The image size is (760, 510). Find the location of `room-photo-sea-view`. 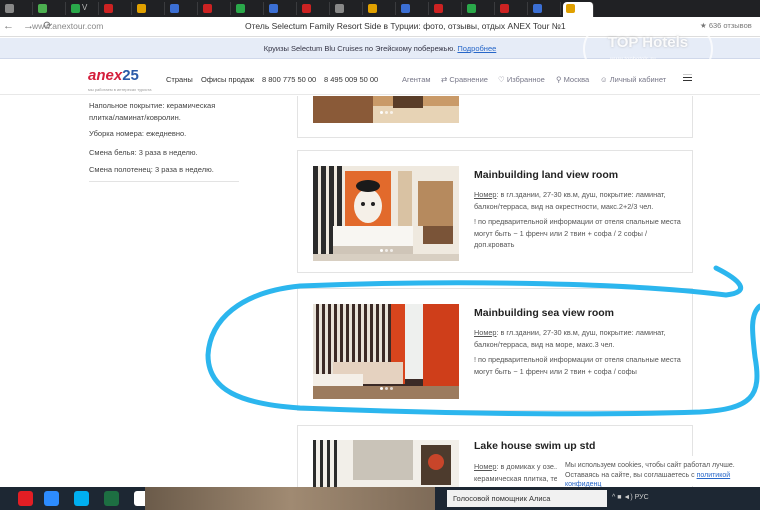

room-photo-sea-view is located at coordinates (386, 351).